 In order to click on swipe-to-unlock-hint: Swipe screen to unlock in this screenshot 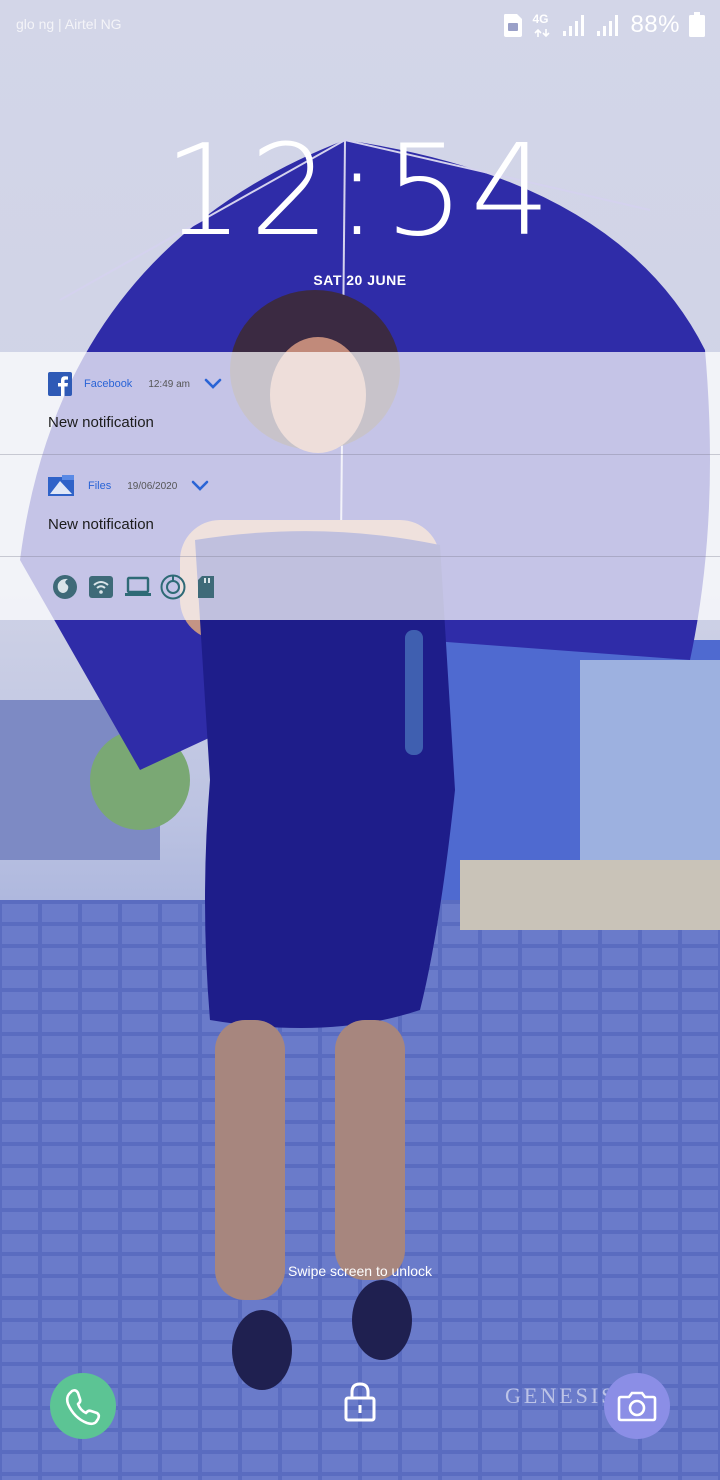, I will do `click(360, 1271)`.